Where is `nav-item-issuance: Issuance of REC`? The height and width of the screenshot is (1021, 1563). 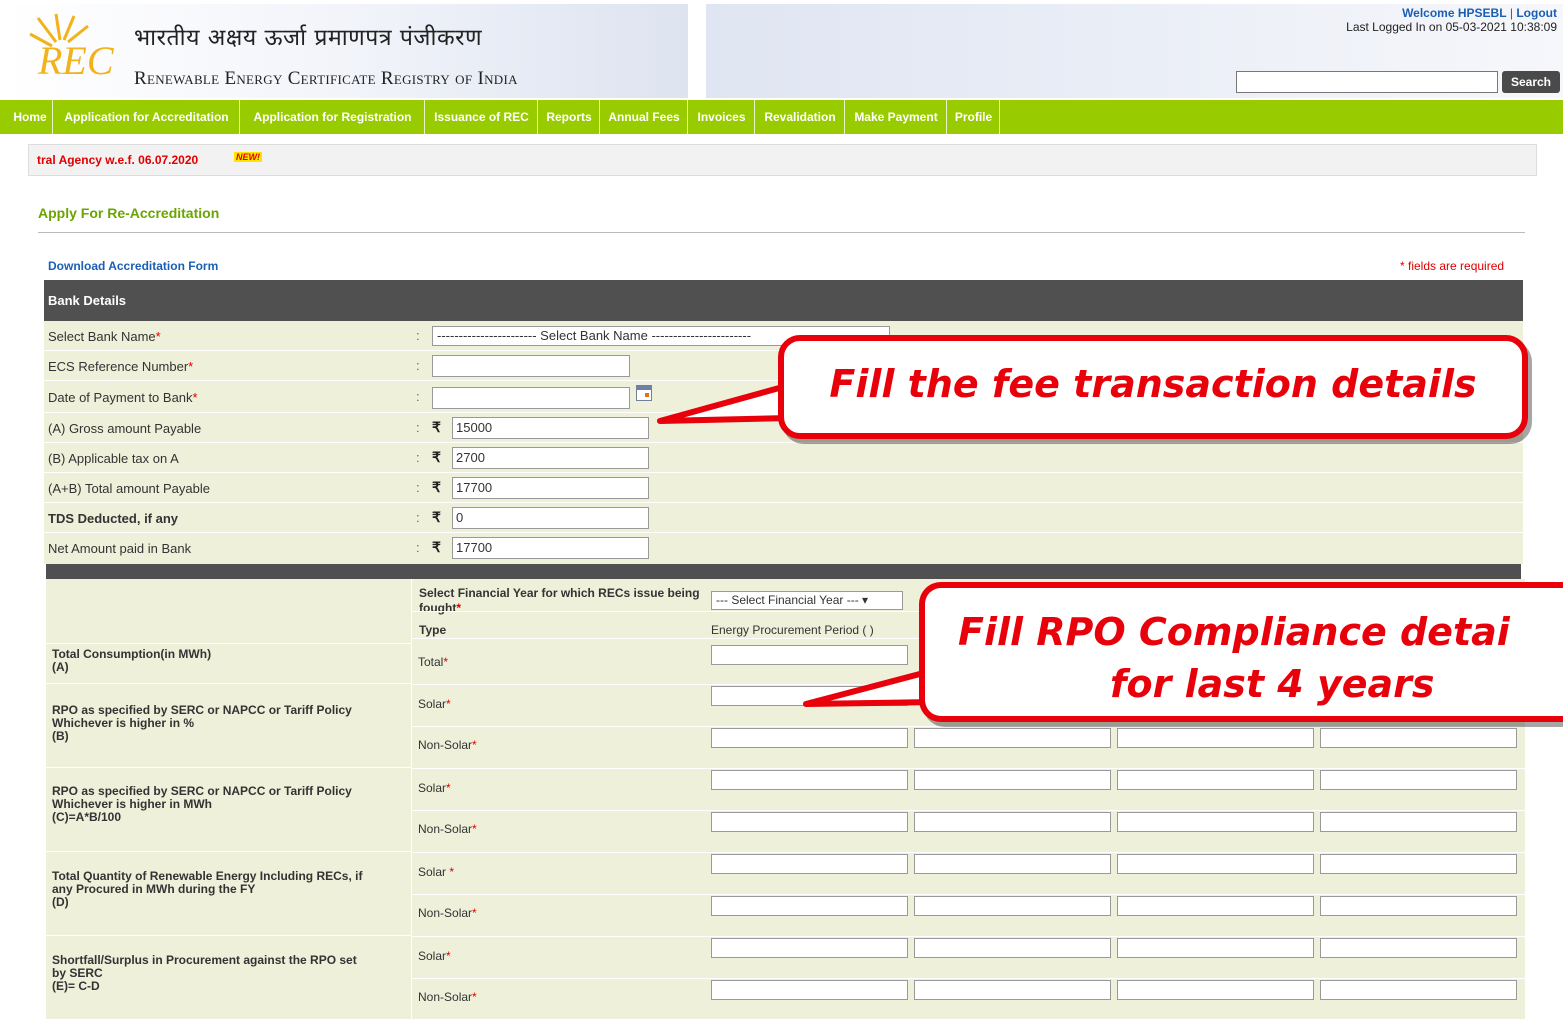
nav-item-issuance: Issuance of REC is located at coordinates (482, 117).